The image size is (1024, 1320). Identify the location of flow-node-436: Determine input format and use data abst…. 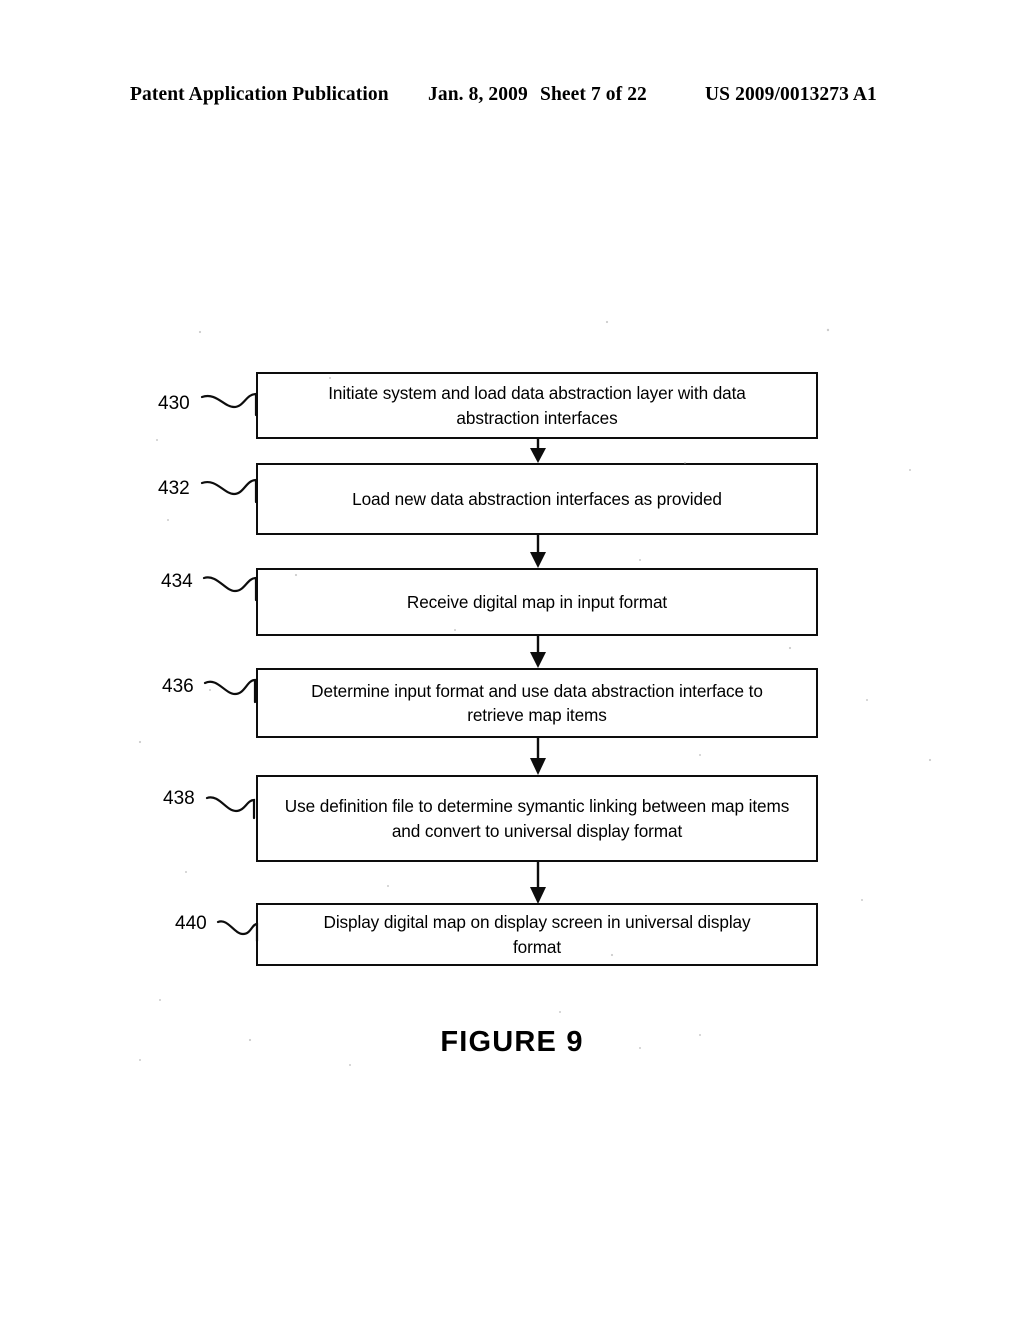
(537, 703).